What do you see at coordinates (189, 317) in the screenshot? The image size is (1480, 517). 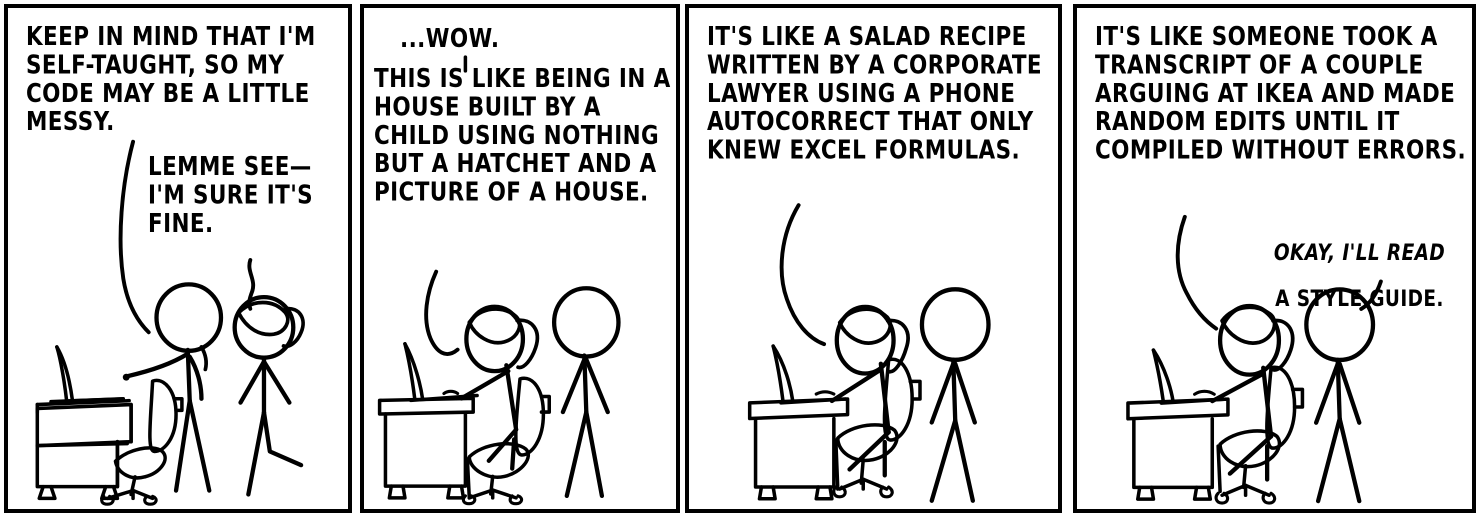 I see `figure-head-left` at bounding box center [189, 317].